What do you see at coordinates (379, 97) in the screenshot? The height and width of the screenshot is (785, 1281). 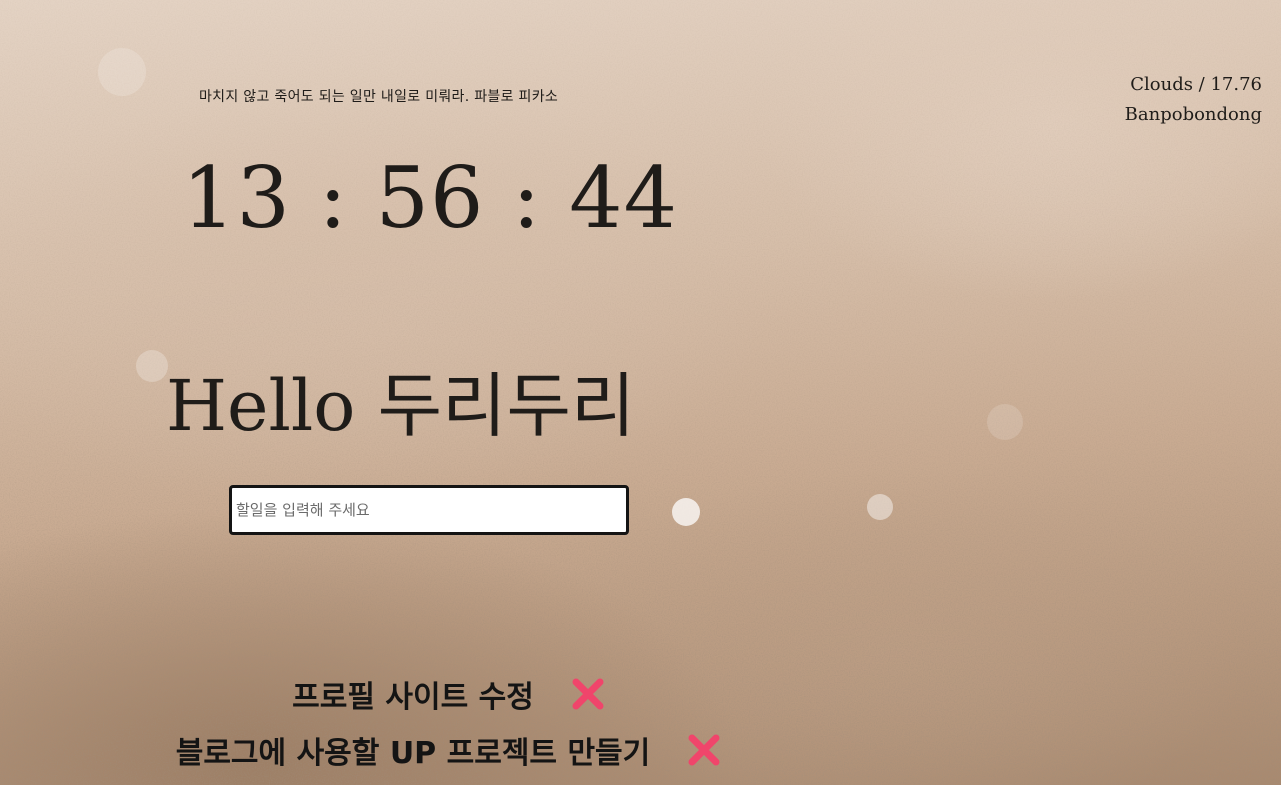 I see `quote-text: 마치지 않고 죽어도 되는 일만 내일로 미뤄라. 파블로 피카소` at bounding box center [379, 97].